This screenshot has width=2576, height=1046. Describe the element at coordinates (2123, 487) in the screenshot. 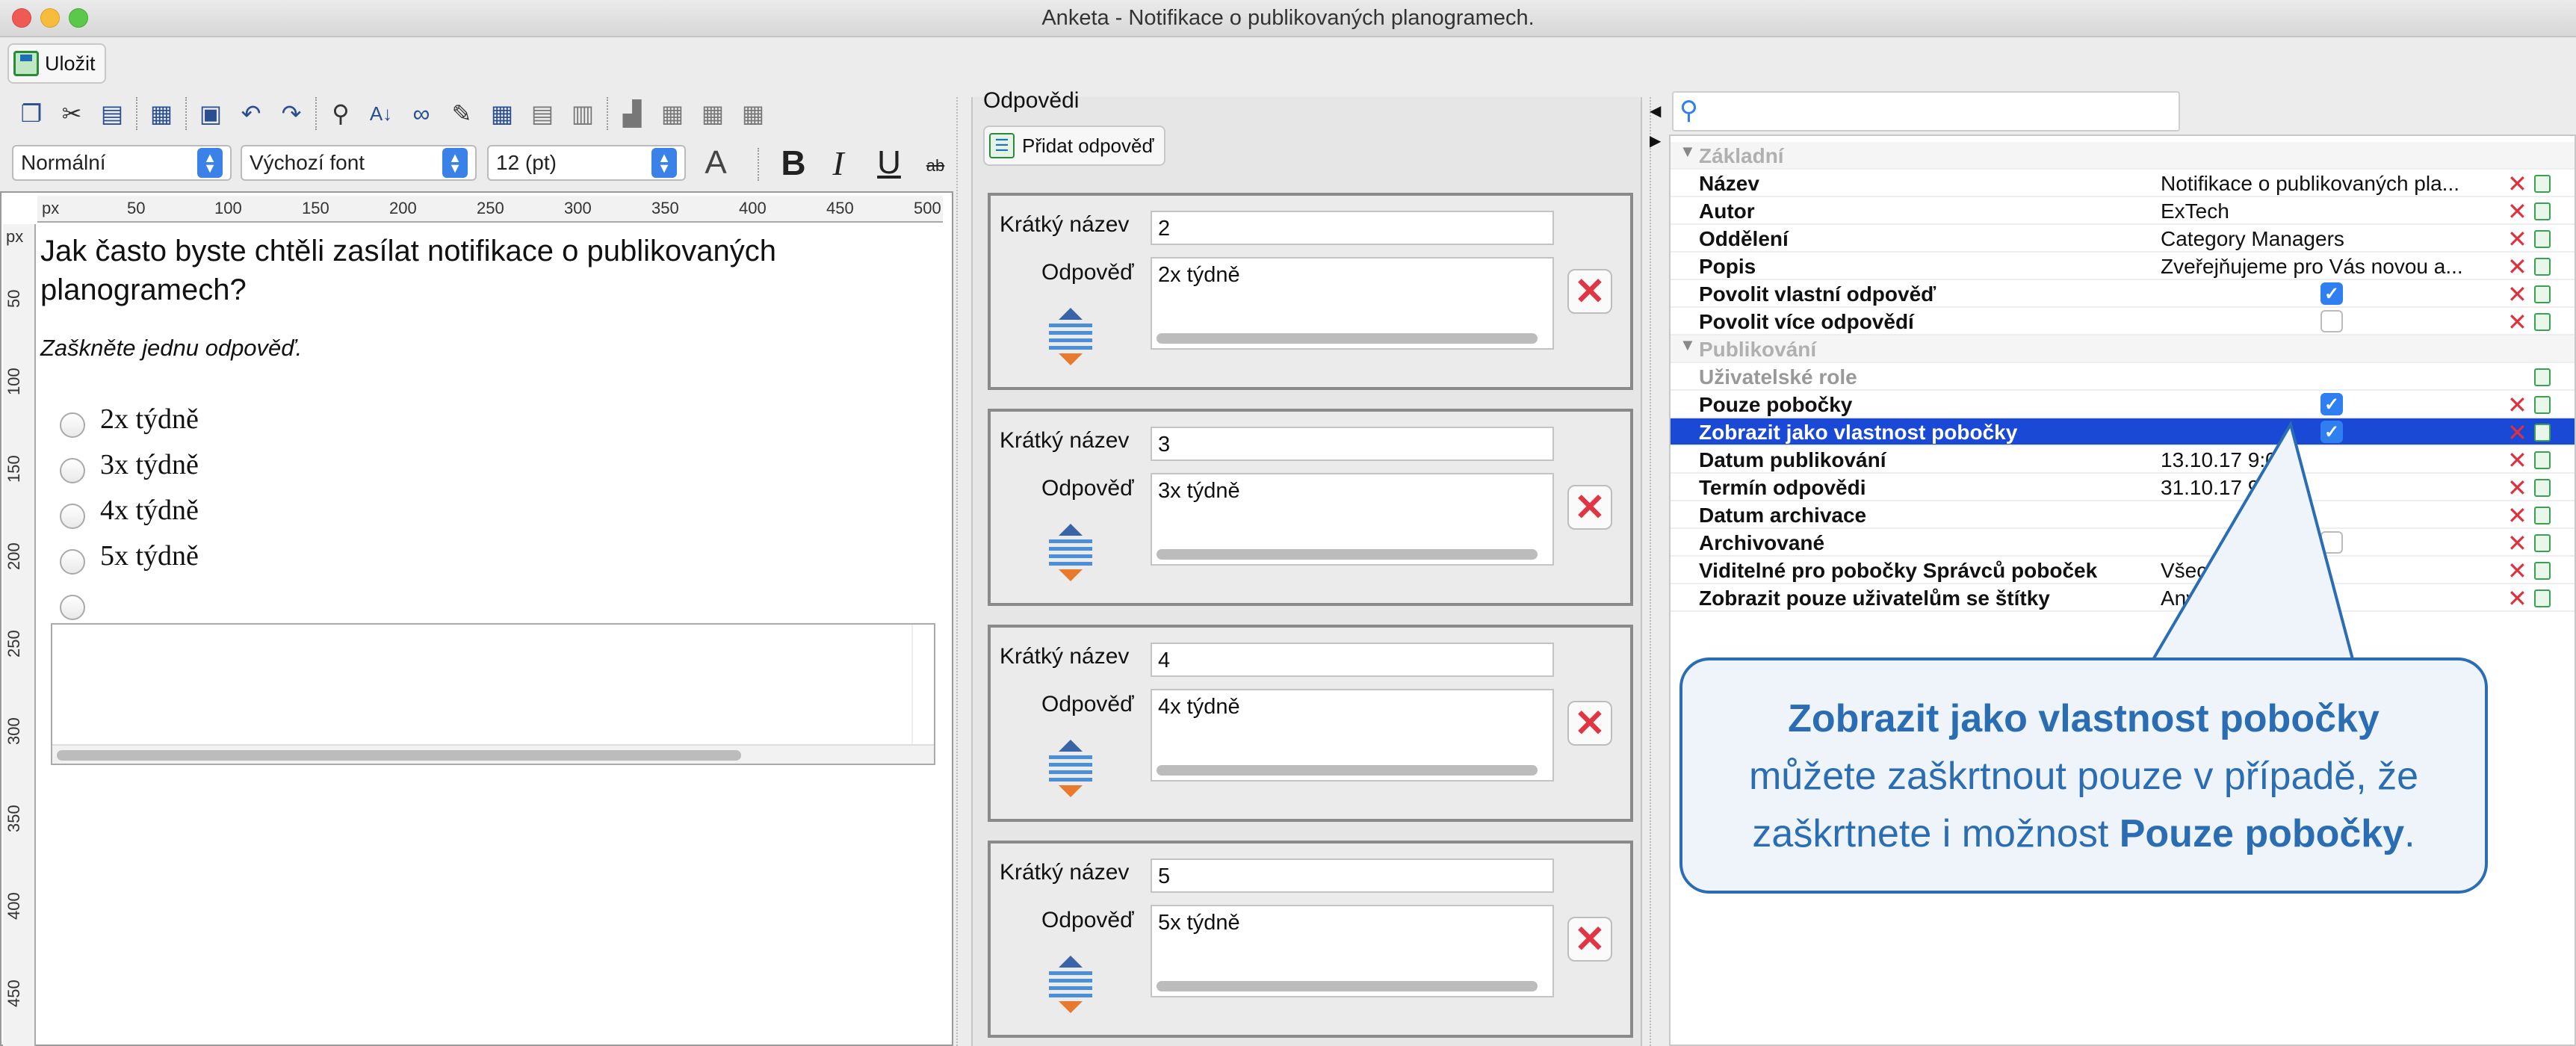

I see `property-row: Termín odpovědi 31.10.17 9:00 ✕` at that location.